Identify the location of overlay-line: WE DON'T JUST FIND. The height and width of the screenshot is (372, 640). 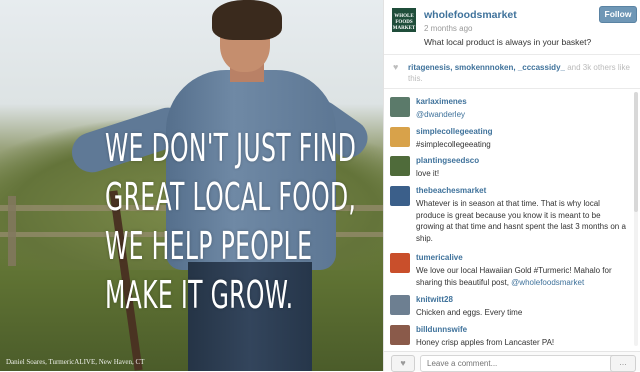
(231, 148).